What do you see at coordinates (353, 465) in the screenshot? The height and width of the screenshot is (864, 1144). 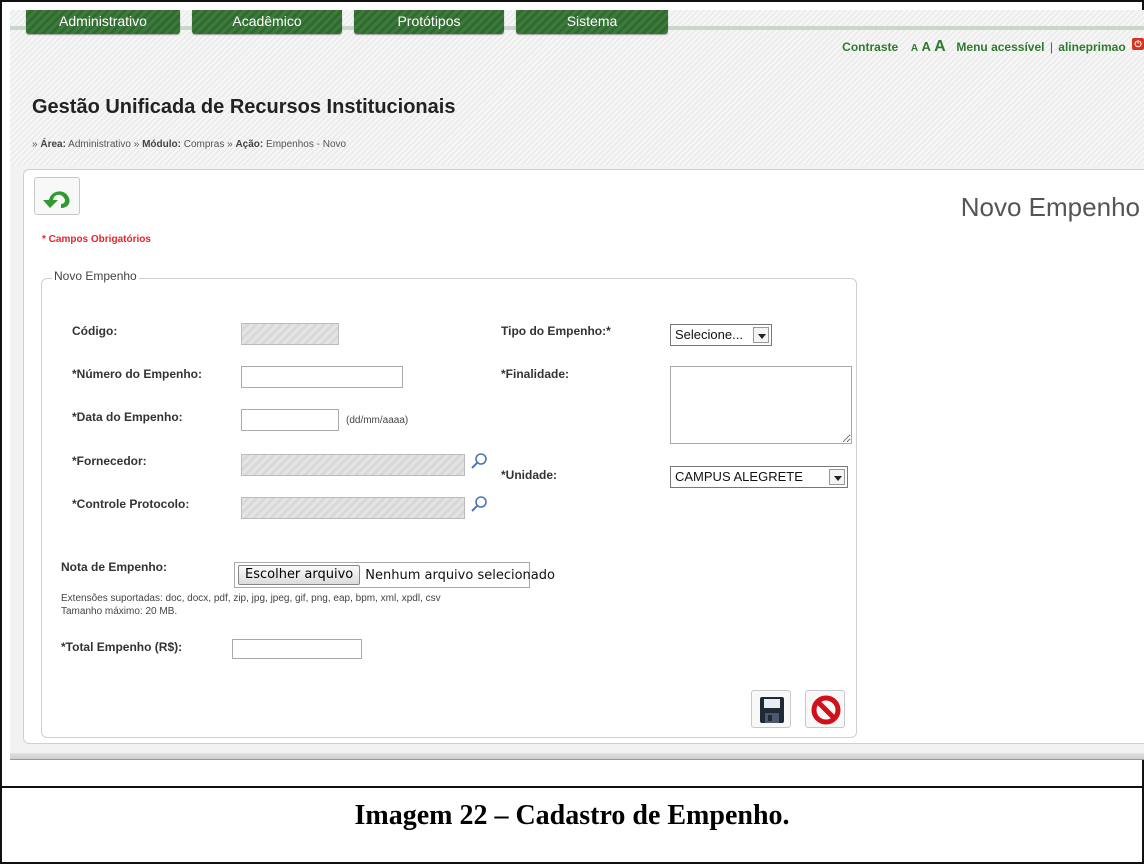 I see `fornecedor-field` at bounding box center [353, 465].